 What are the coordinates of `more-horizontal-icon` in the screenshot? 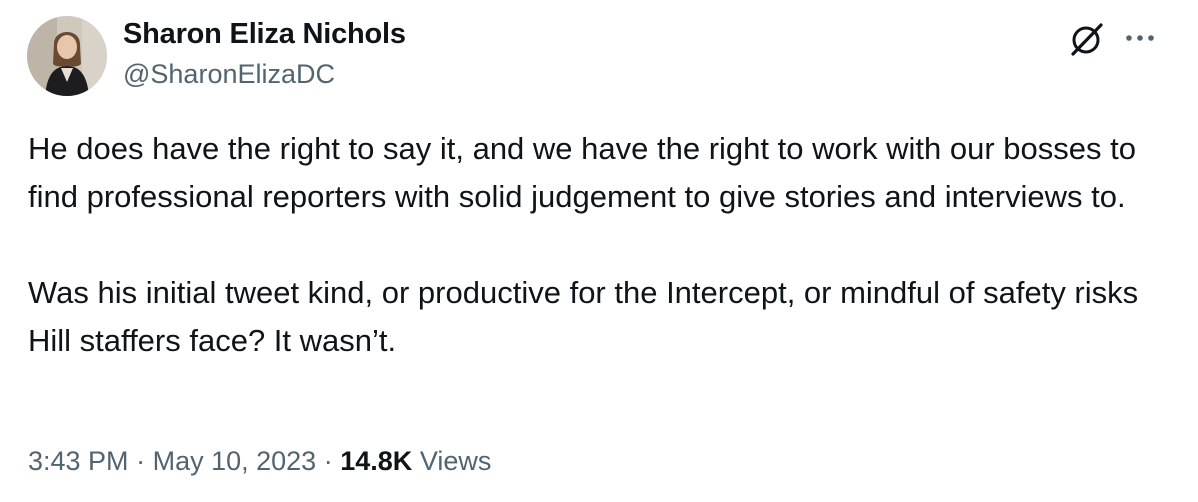 It's located at (1141, 38).